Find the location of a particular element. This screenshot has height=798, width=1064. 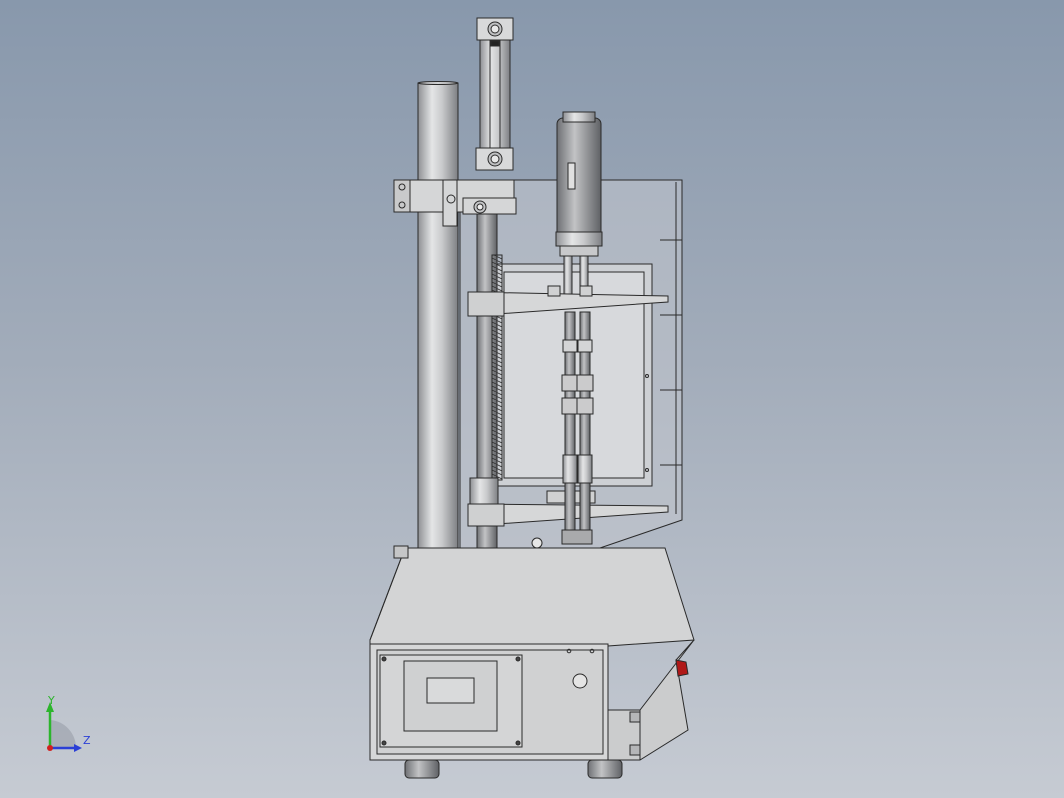

support-column is located at coordinates (438, 315).